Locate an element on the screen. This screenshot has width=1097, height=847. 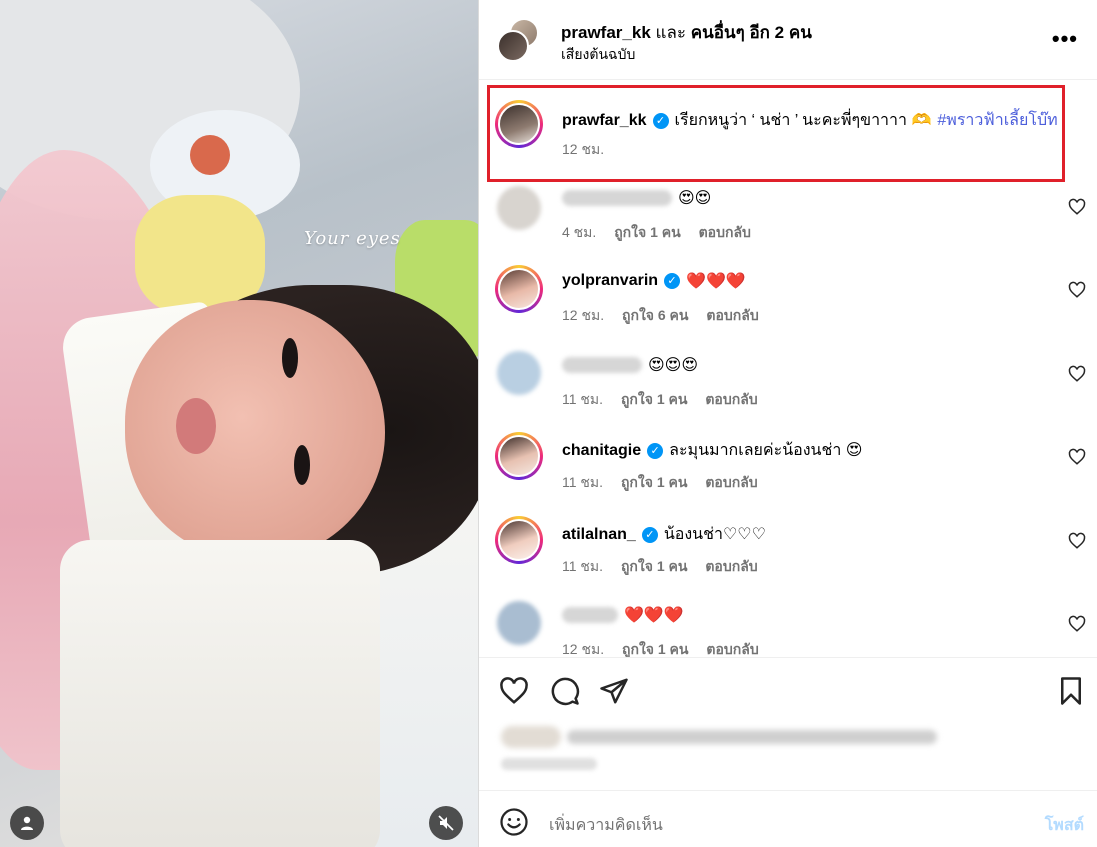
comment-icon is located at coordinates (565, 691).